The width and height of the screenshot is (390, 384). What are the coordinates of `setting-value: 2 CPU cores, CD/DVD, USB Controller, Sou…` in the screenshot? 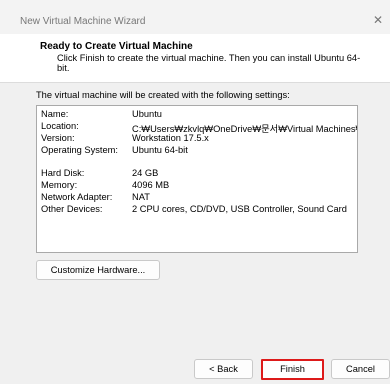 It's located at (239, 209).